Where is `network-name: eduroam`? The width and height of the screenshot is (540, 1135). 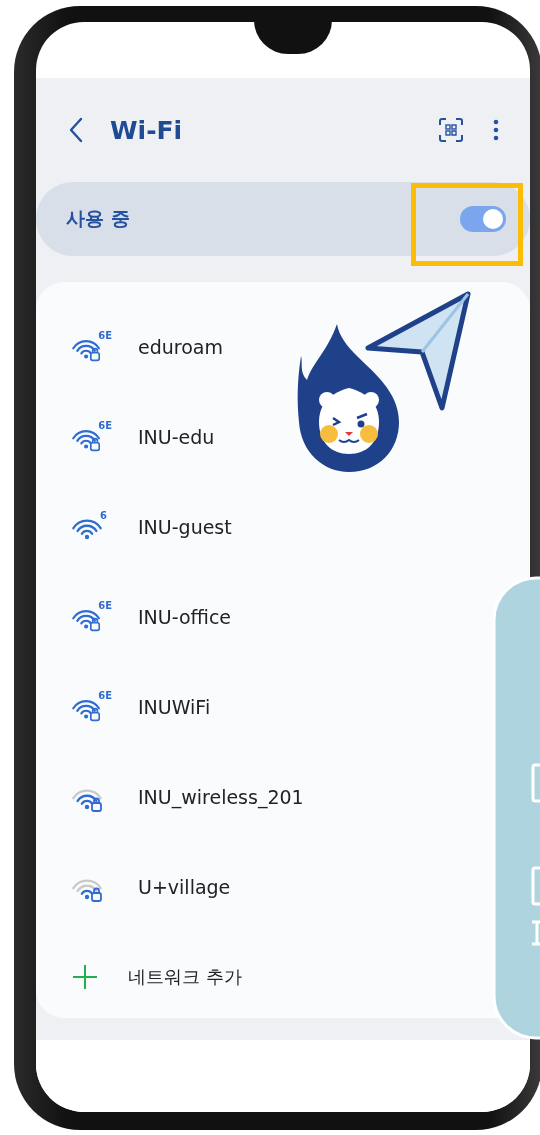 network-name: eduroam is located at coordinates (180, 347).